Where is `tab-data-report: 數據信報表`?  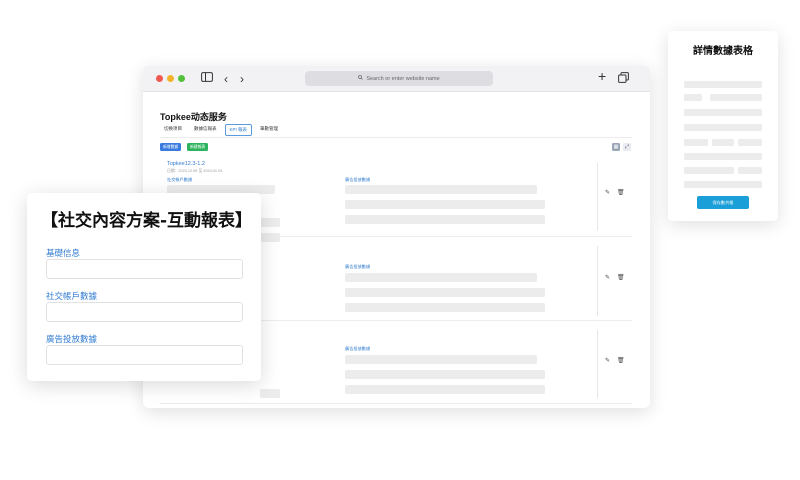 tab-data-report: 數據信報表 is located at coordinates (205, 130).